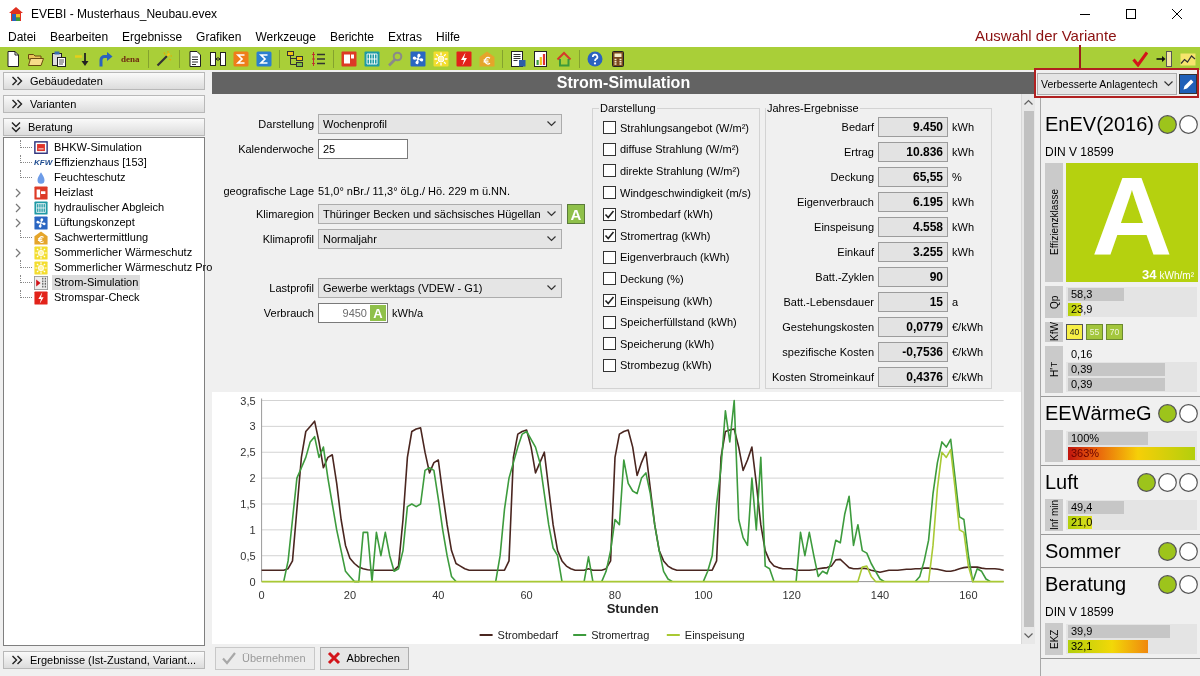 The height and width of the screenshot is (676, 1200). Describe the element at coordinates (284, 214) in the screenshot. I see `field-label: Klimaregion` at that location.